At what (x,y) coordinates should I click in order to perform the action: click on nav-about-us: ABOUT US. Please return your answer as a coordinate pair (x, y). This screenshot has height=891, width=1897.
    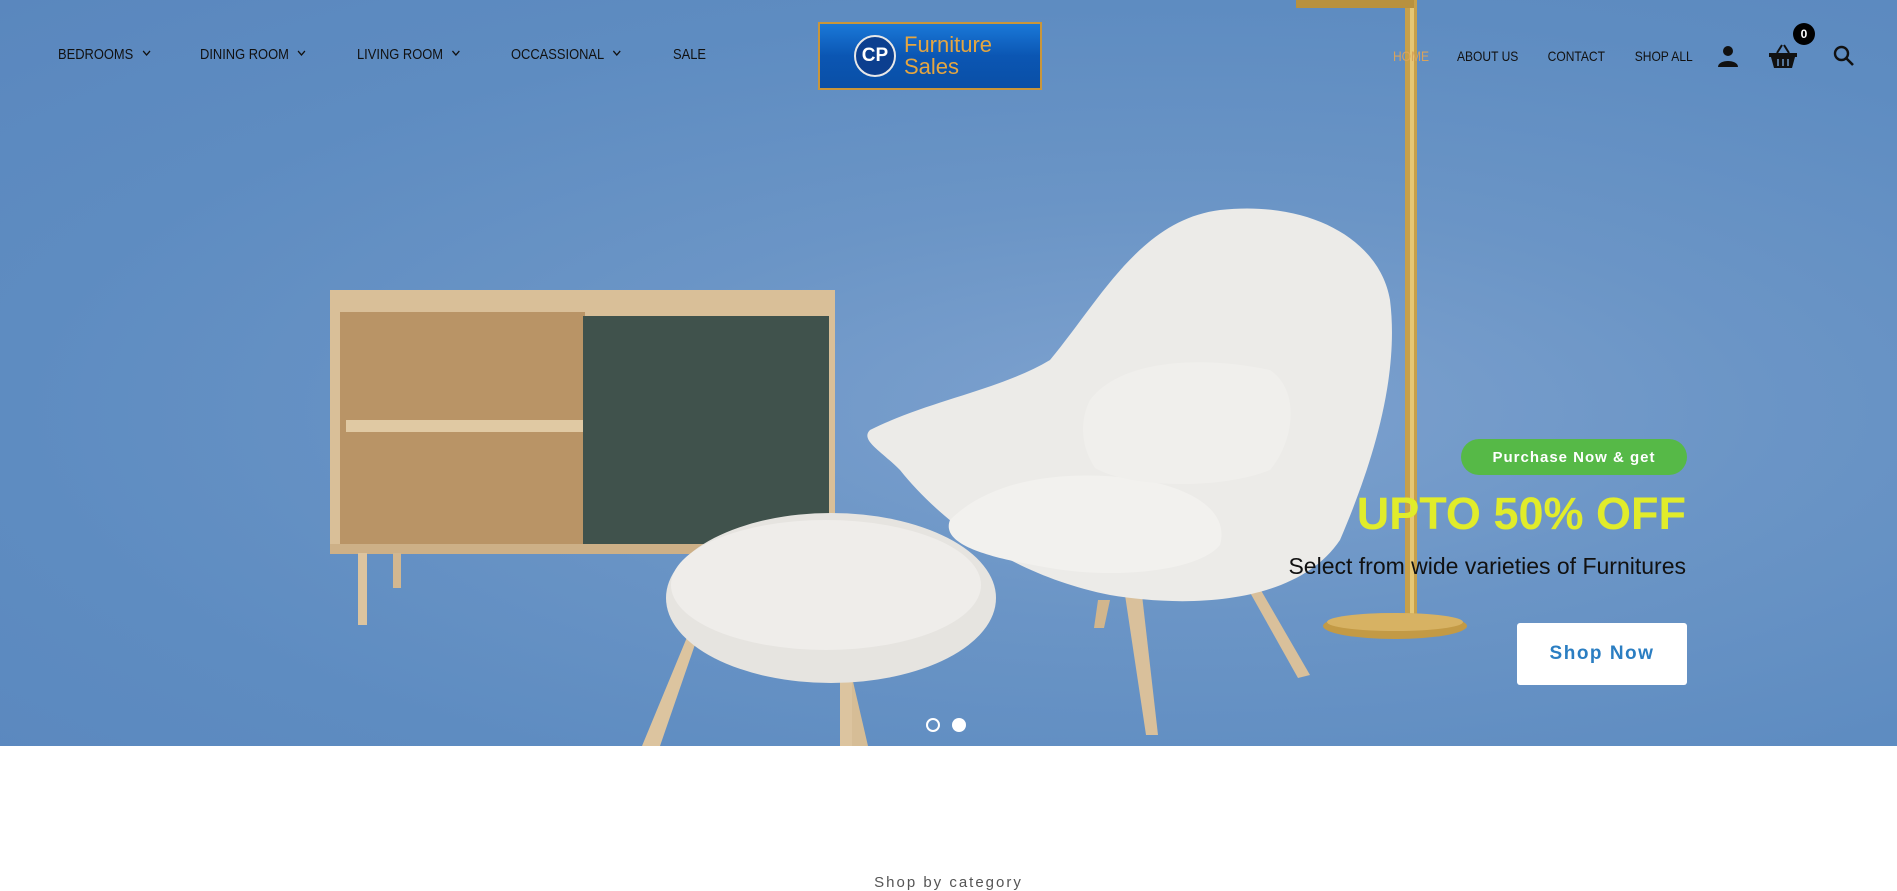
    Looking at the image, I should click on (1487, 56).